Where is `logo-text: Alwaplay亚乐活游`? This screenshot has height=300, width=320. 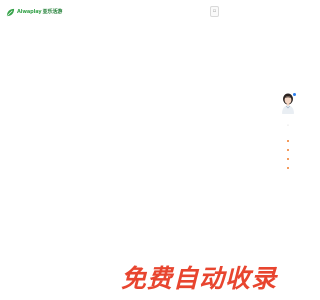 logo-text: Alwaplay亚乐活游 is located at coordinates (40, 11).